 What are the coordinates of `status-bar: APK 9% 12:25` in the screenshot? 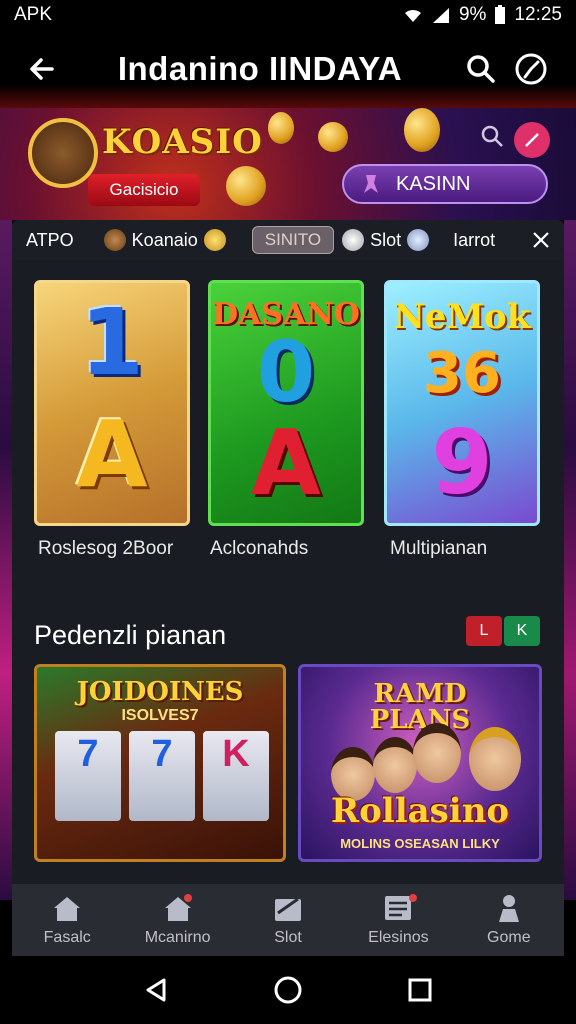 It's located at (288, 15).